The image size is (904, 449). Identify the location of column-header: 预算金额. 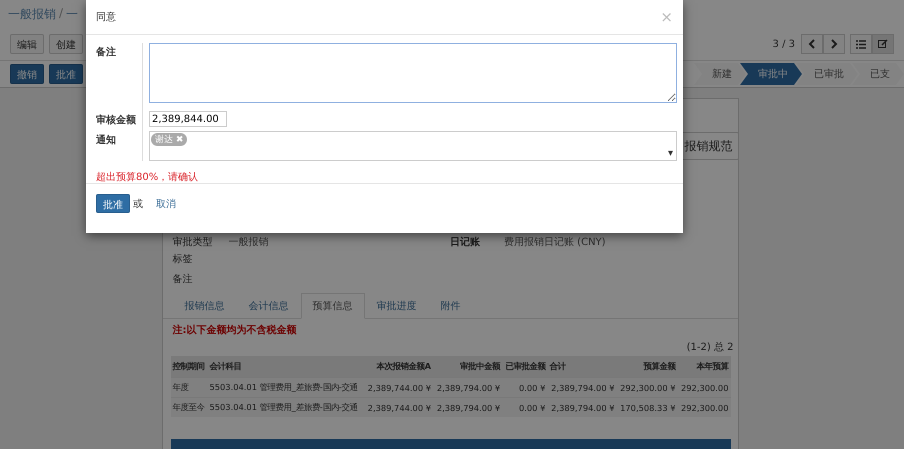
(647, 367).